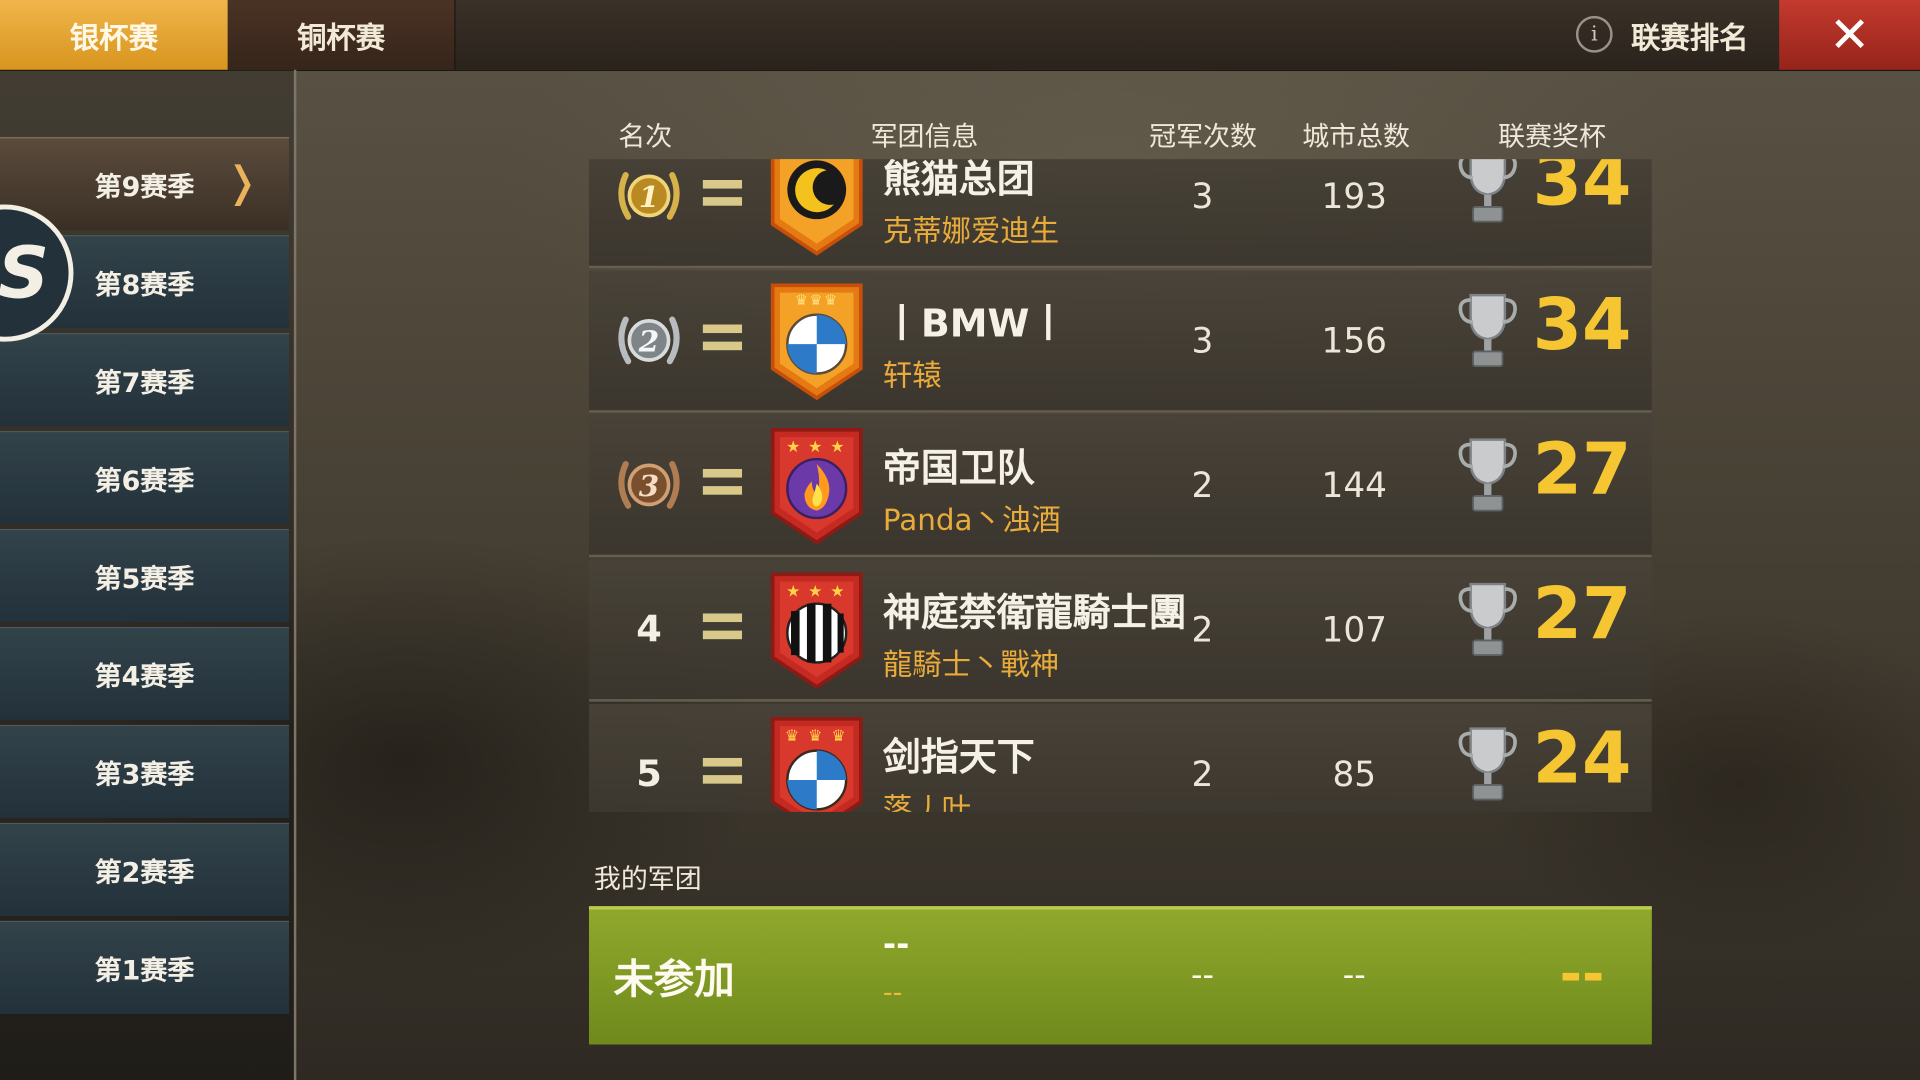  I want to click on my-cup-count: --, so click(1582, 973).